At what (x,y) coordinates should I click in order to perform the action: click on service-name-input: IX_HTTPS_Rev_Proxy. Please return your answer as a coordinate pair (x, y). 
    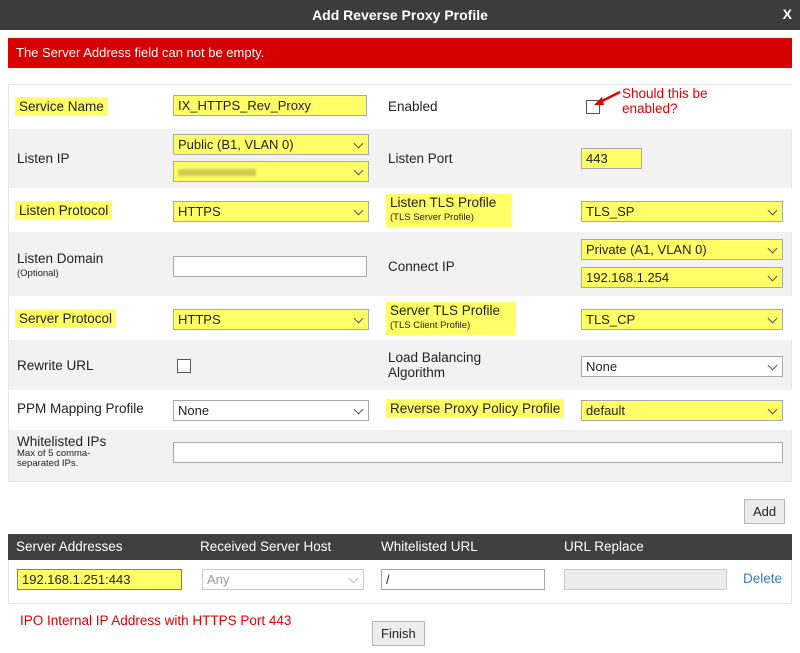
    Looking at the image, I should click on (270, 105).